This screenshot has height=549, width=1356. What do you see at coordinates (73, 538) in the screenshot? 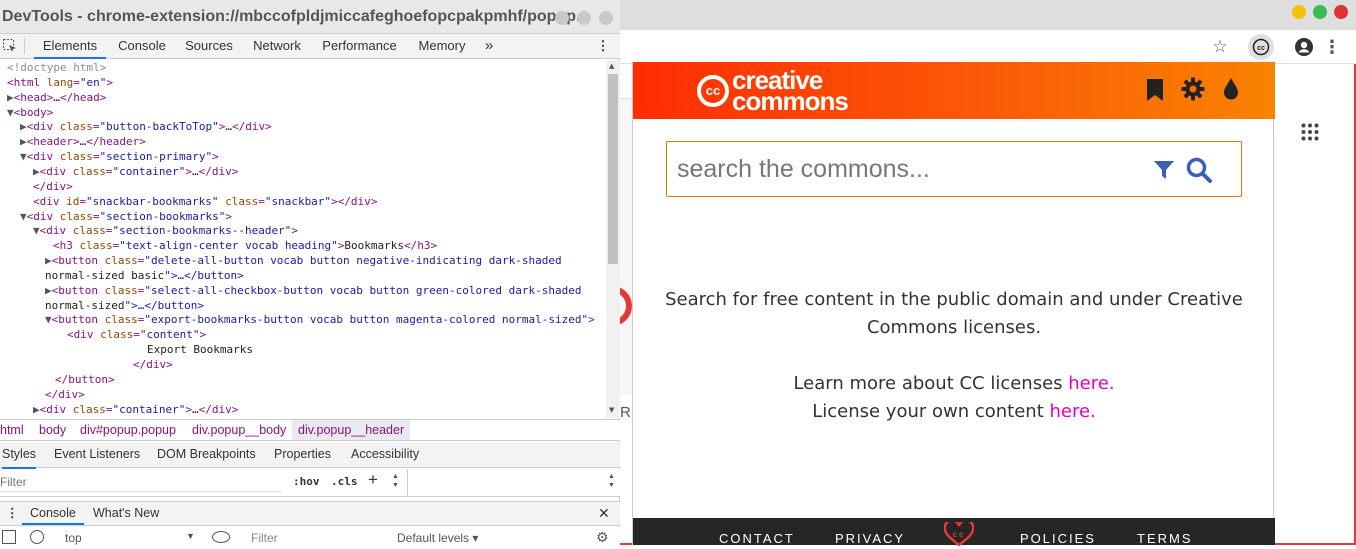
I see `console-context-select: top` at bounding box center [73, 538].